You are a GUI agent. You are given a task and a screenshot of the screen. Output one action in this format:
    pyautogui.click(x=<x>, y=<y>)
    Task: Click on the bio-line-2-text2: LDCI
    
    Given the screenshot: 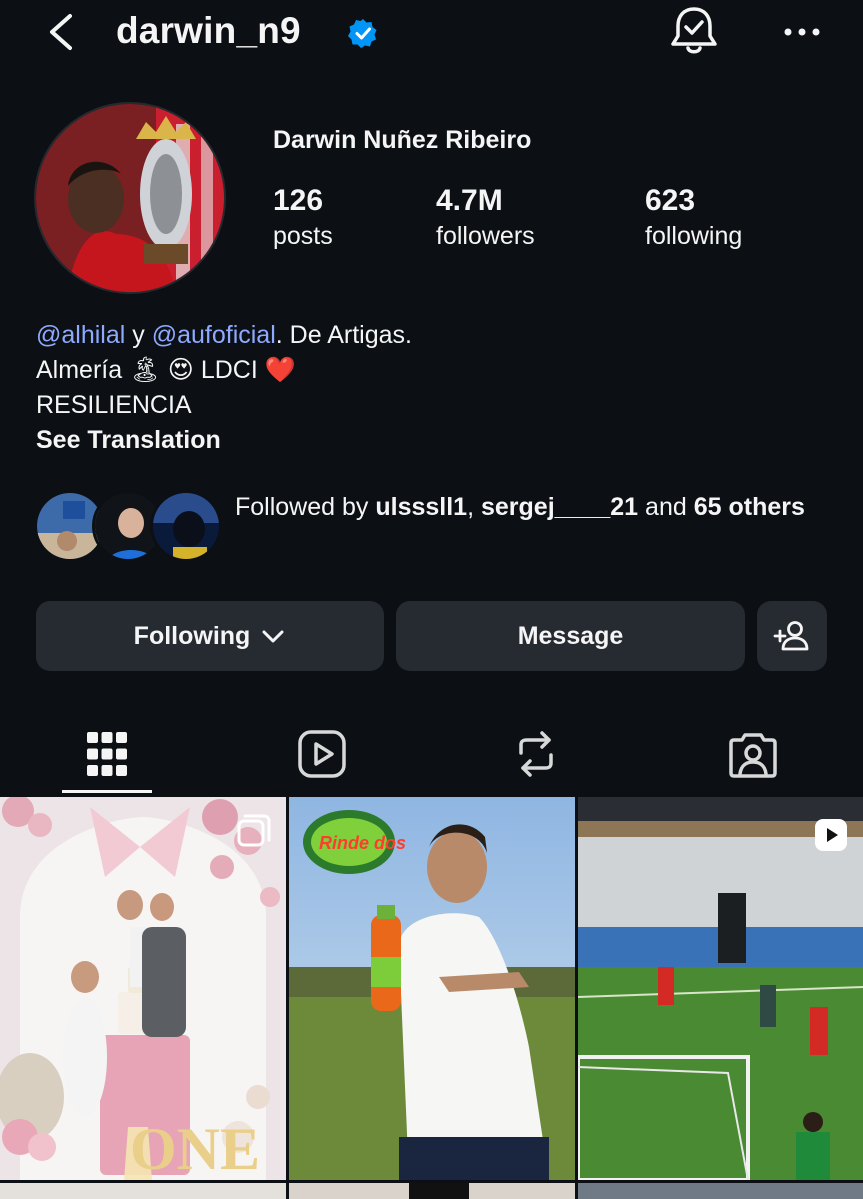 What is the action you would take?
    pyautogui.click(x=229, y=370)
    